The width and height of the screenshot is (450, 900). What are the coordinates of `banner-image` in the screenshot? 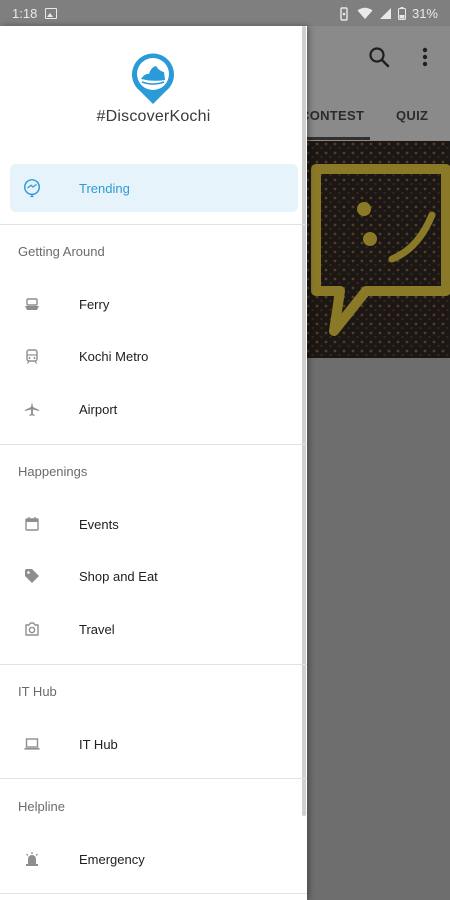 It's located at (378, 249).